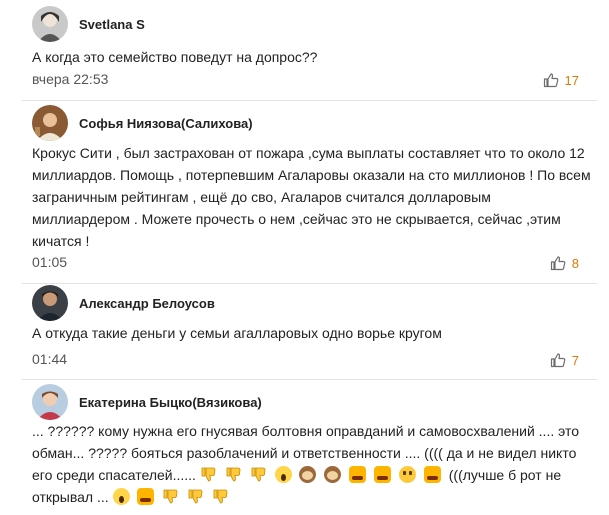  I want to click on comment-timestamp: 01:44, so click(50, 359).